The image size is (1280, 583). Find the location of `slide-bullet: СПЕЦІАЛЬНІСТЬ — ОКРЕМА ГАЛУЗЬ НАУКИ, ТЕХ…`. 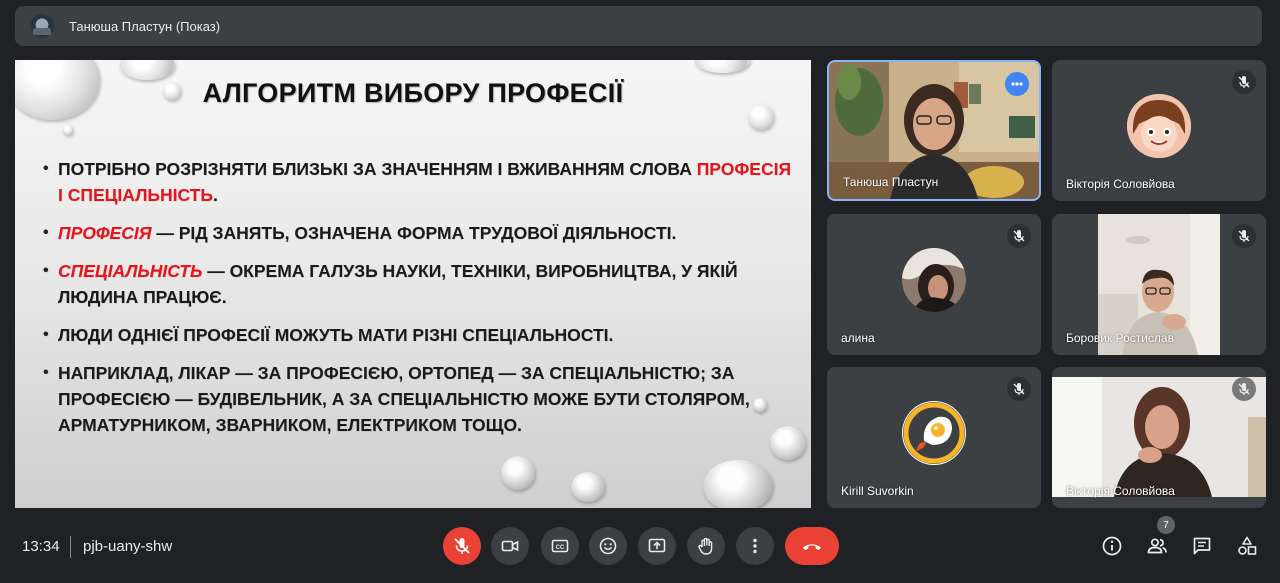

slide-bullet: СПЕЦІАЛЬНІСТЬ — ОКРЕМА ГАЛУЗЬ НАУКИ, ТЕХ… is located at coordinates (419, 284).